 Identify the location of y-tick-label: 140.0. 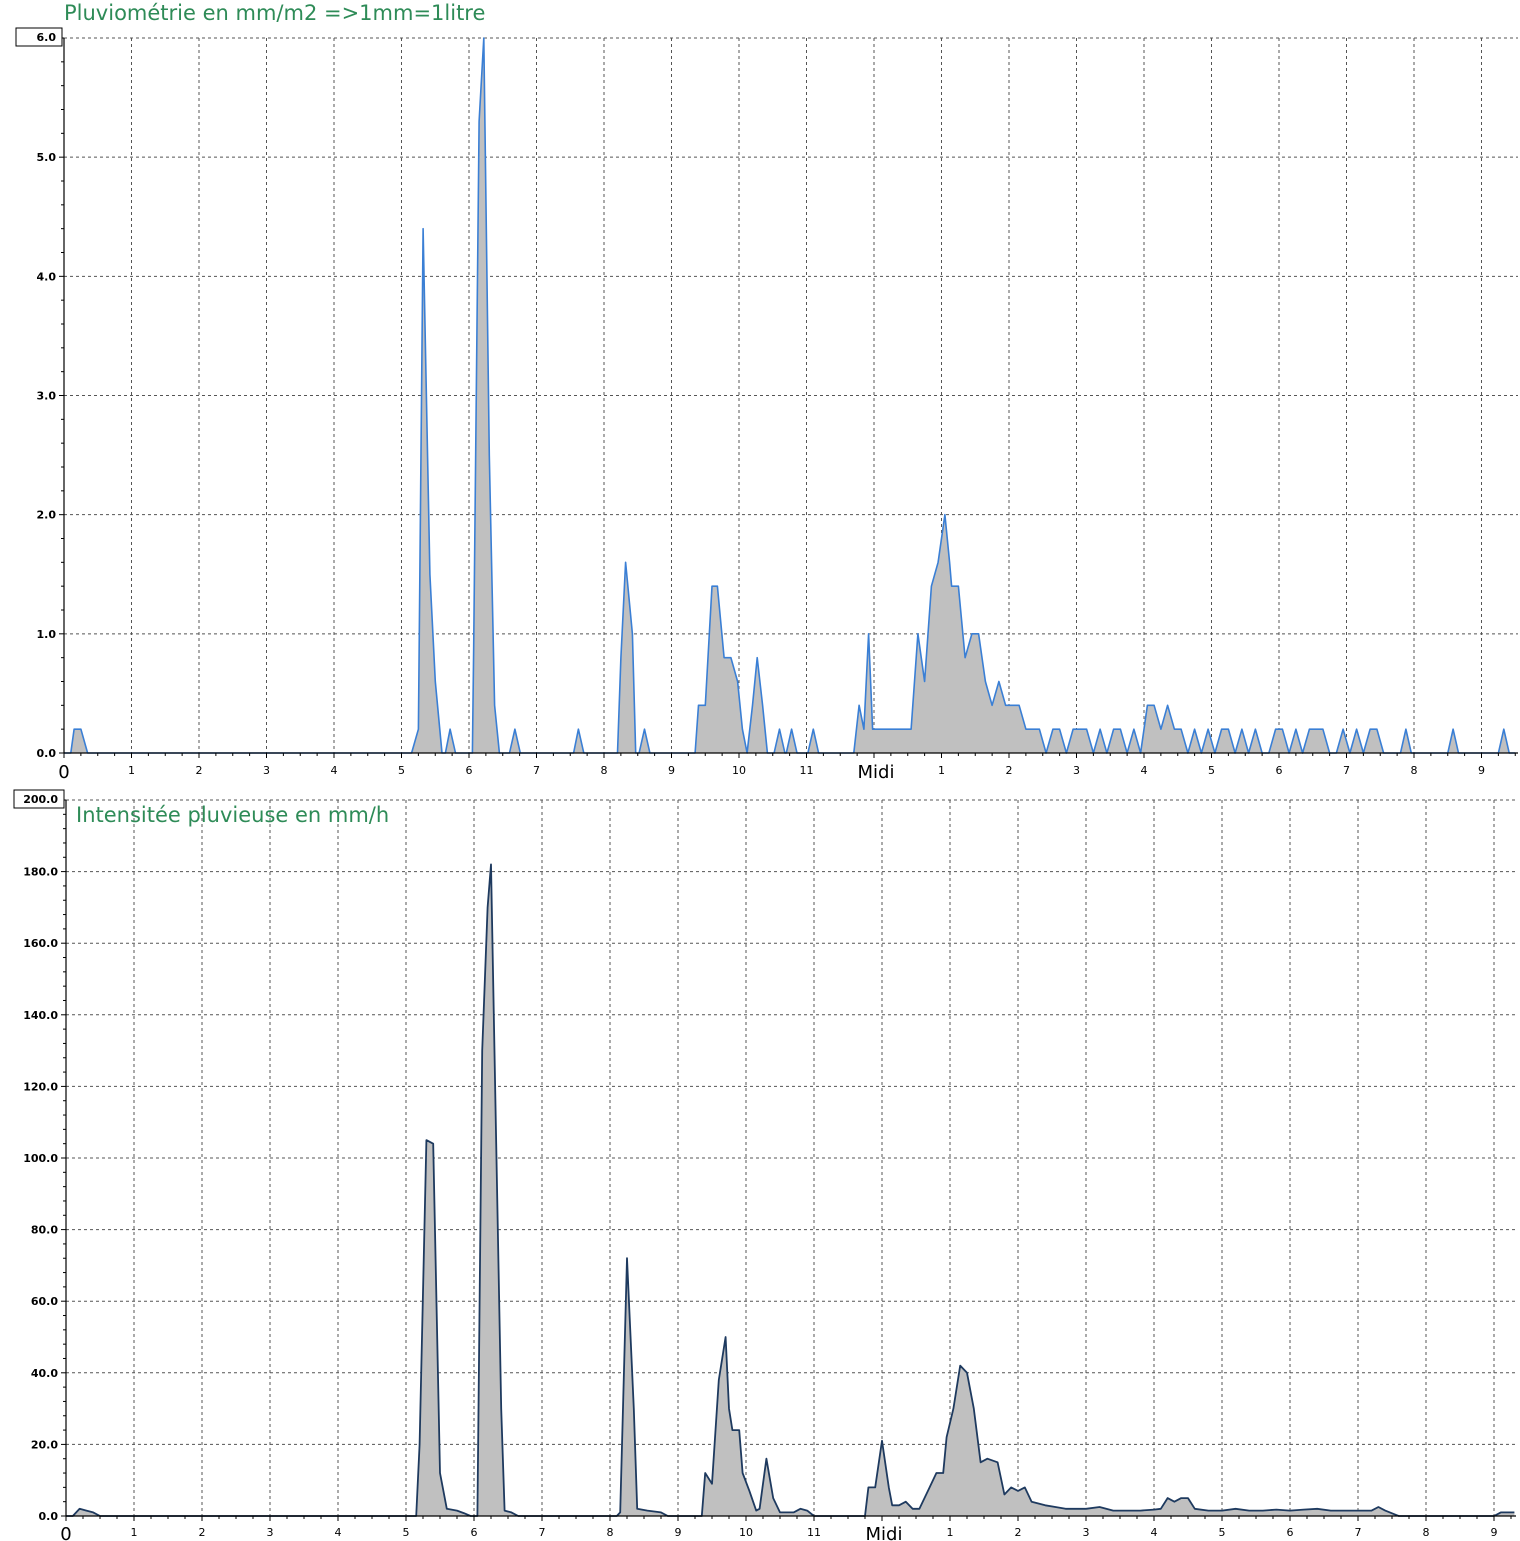
(40, 1015).